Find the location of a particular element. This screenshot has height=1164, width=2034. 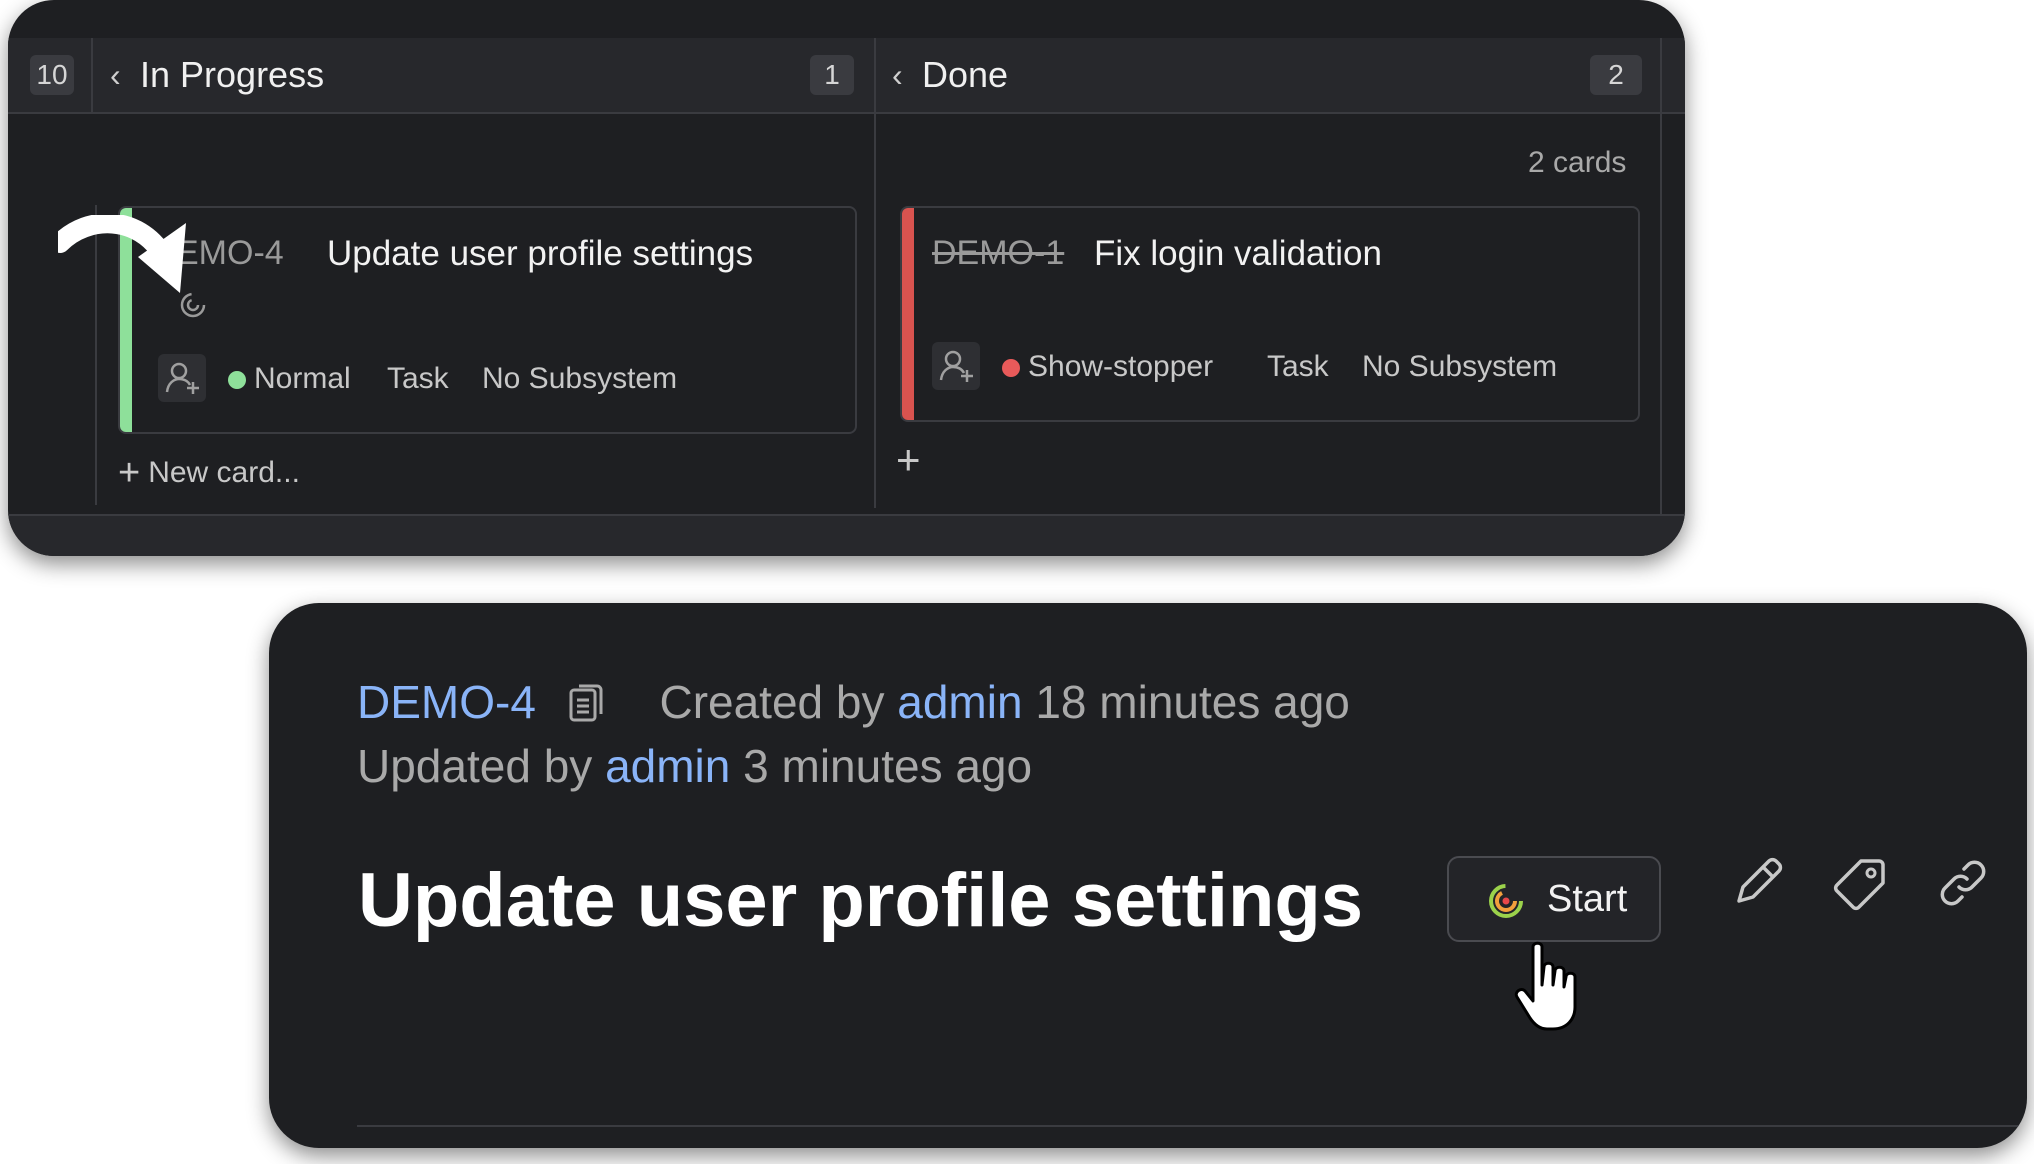

start-button: Start is located at coordinates (1554, 899).